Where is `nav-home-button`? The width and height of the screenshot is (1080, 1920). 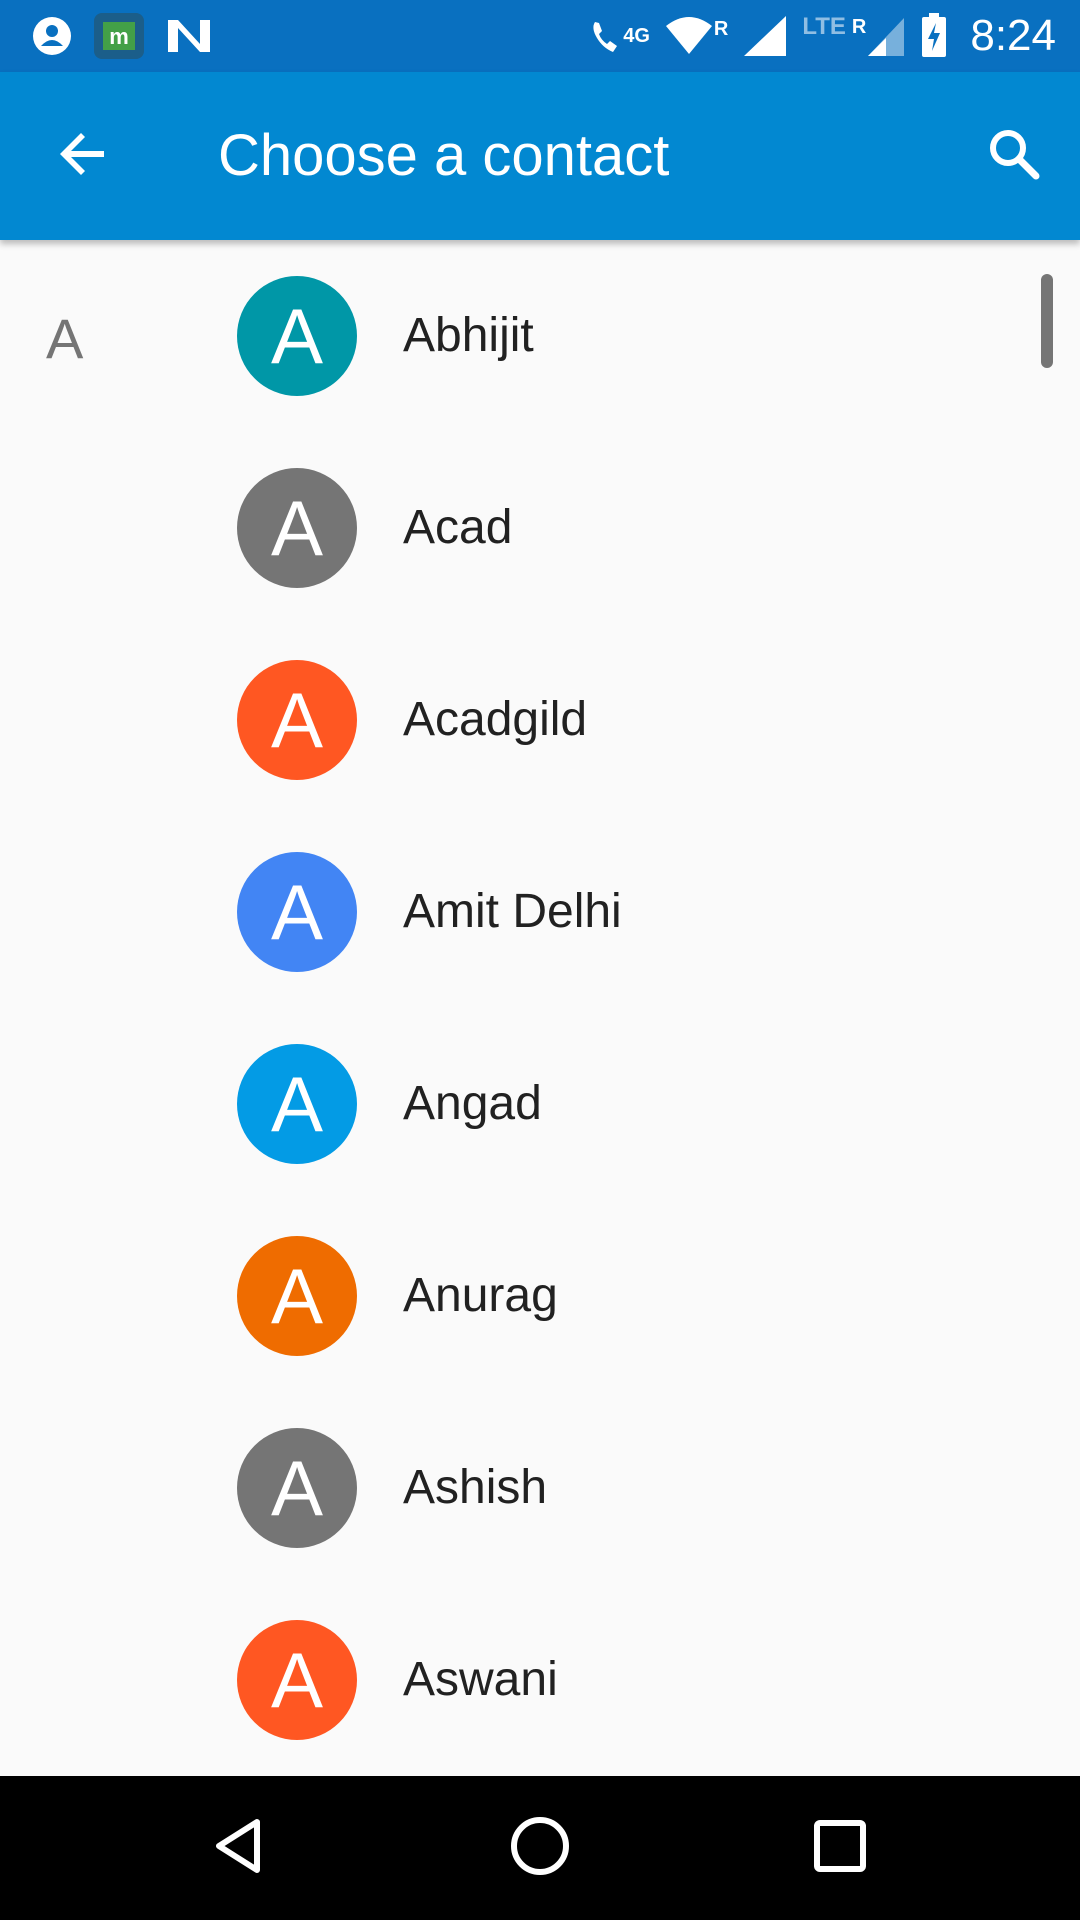
nav-home-button is located at coordinates (540, 1848).